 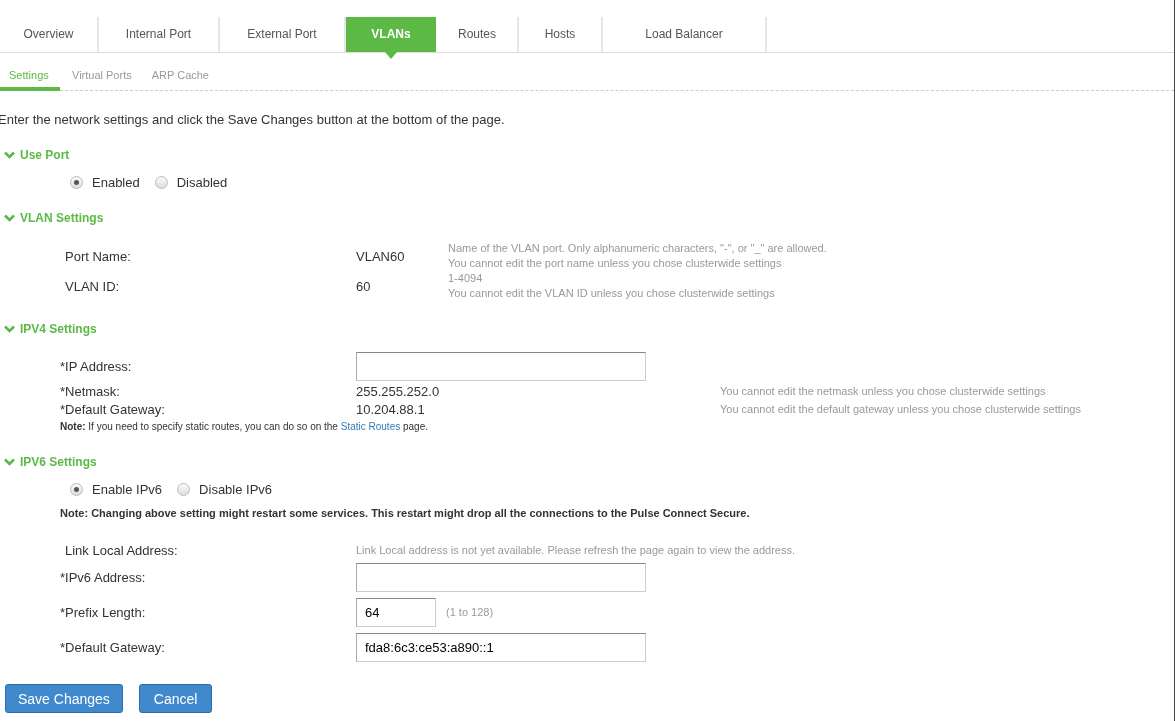 I want to click on field-value: 255.255.252.0, so click(x=398, y=391).